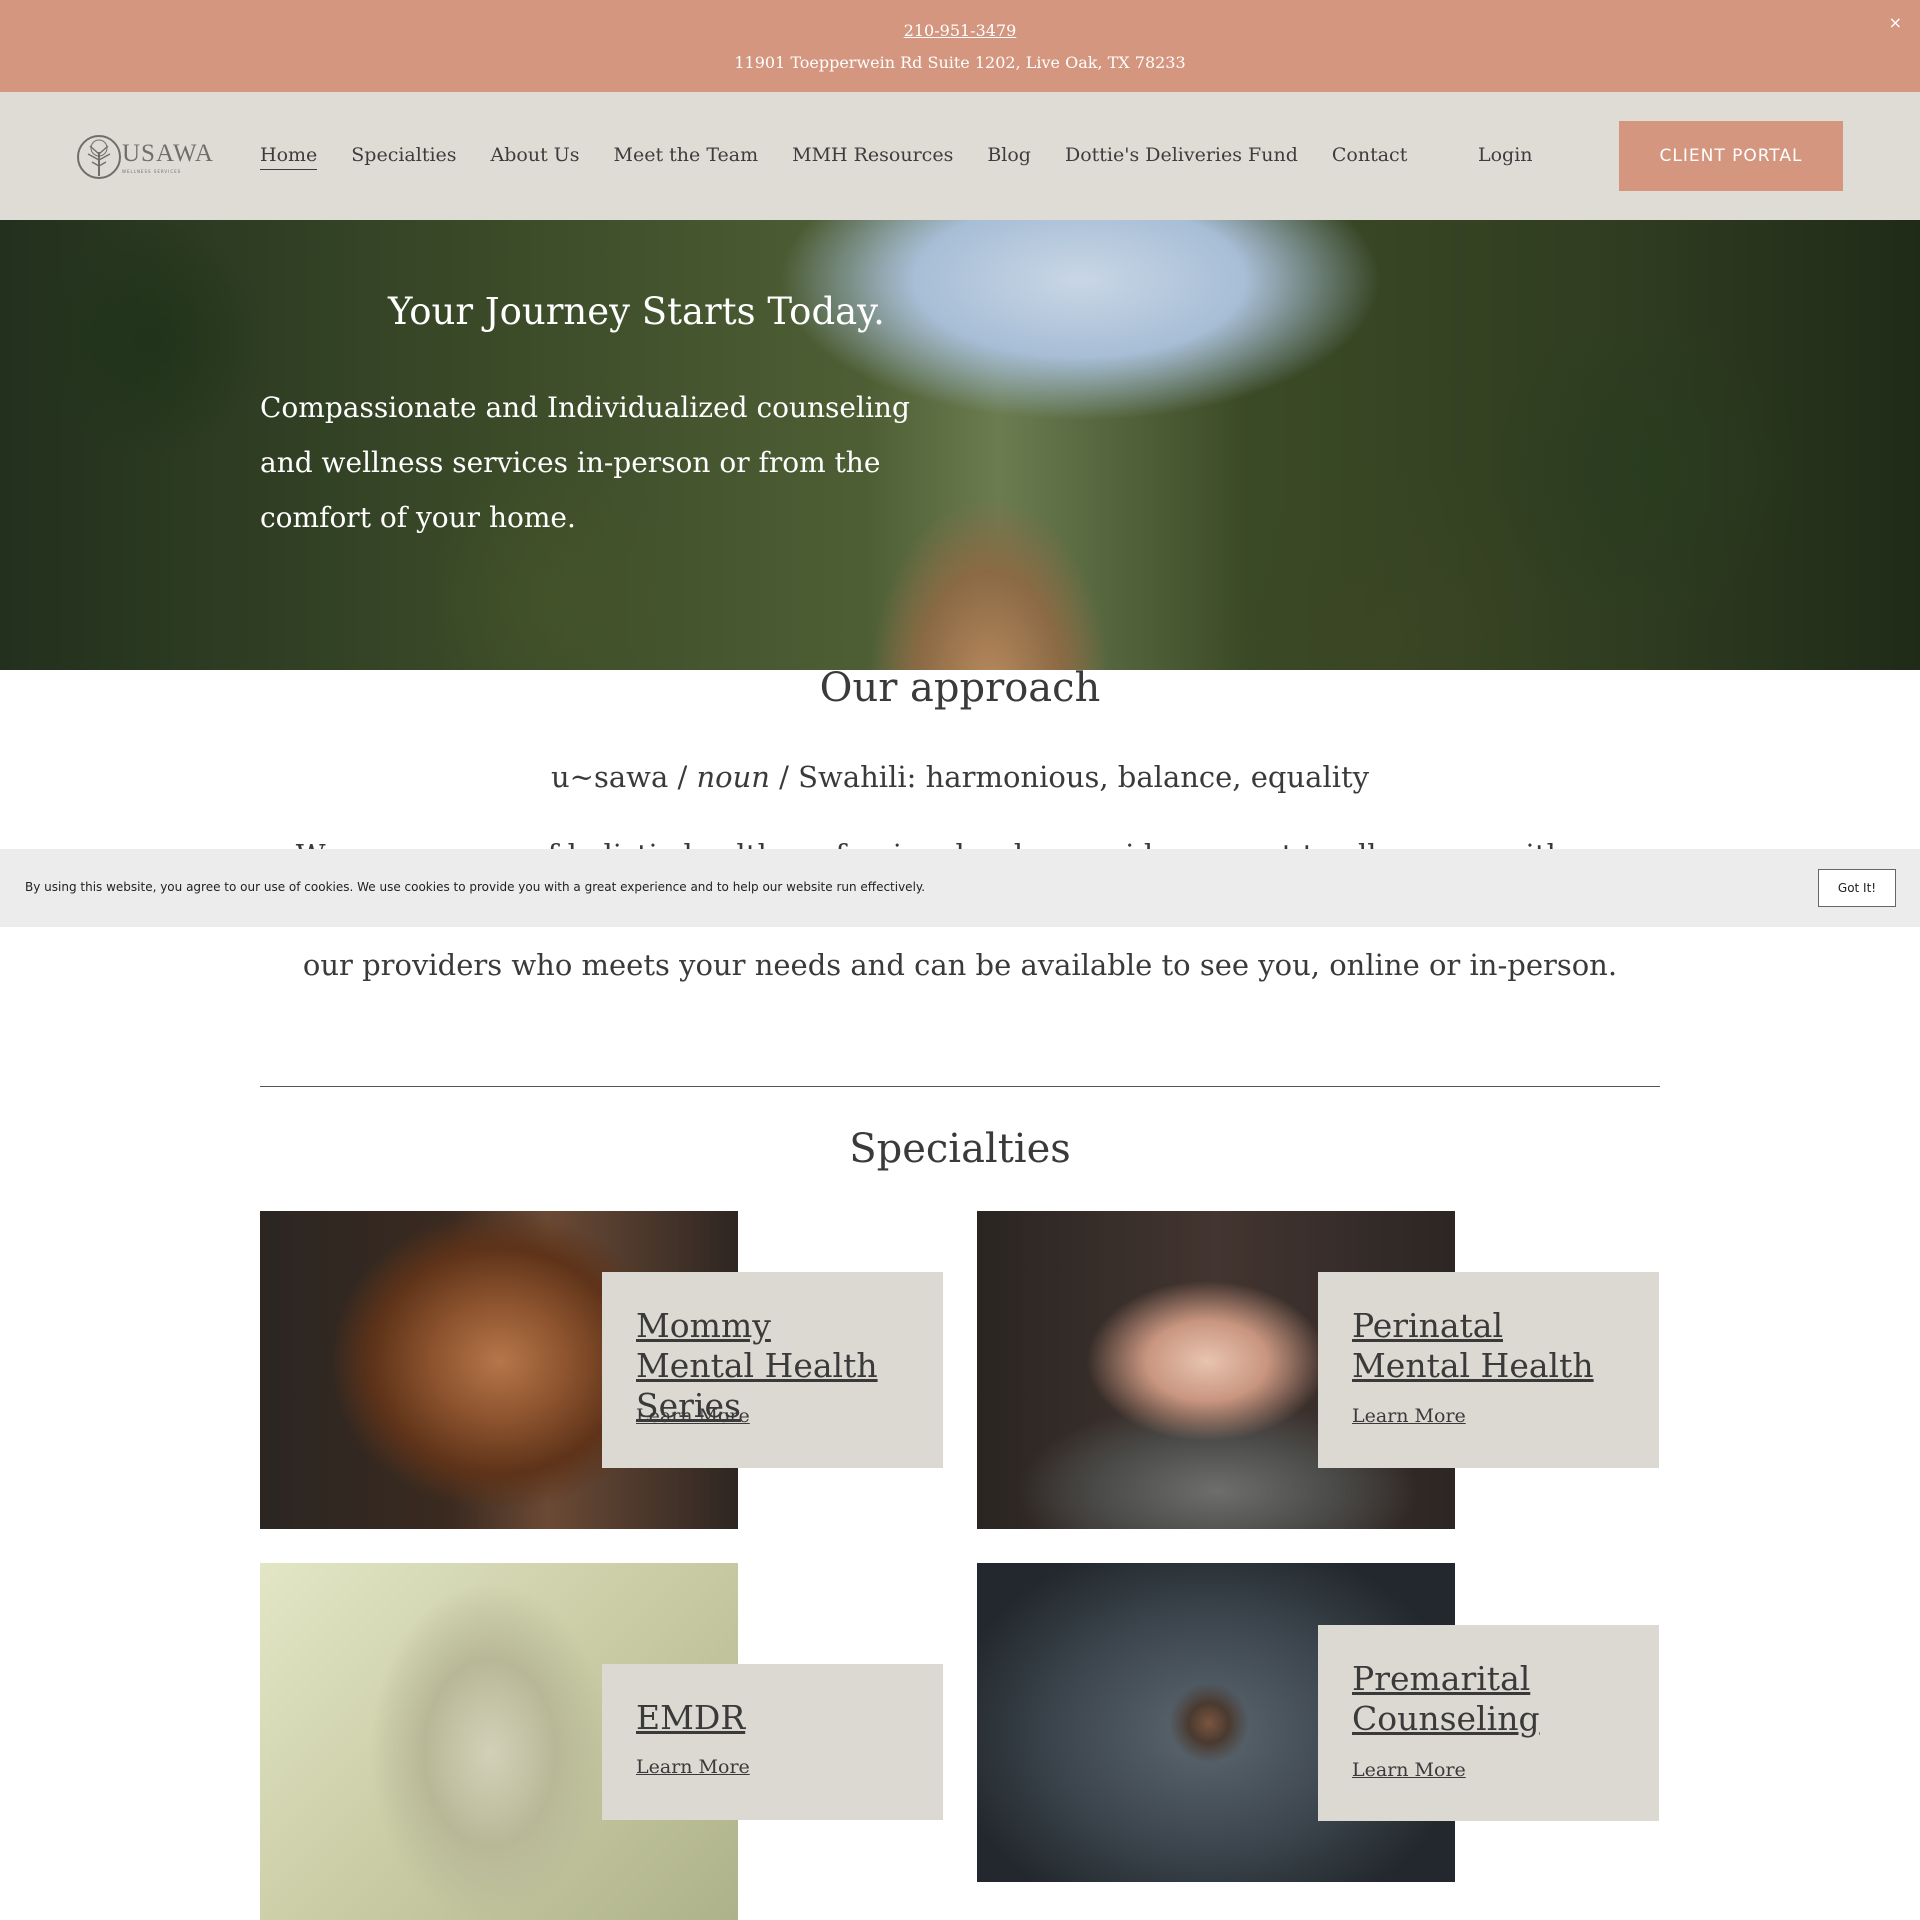 The image size is (1920, 1920). What do you see at coordinates (960, 1149) in the screenshot?
I see `specialties-heading: Specialties` at bounding box center [960, 1149].